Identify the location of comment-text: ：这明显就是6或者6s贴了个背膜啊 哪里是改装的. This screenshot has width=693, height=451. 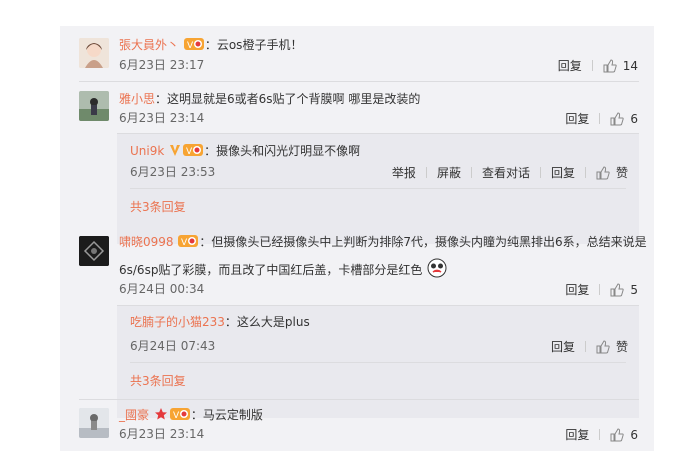
(288, 99).